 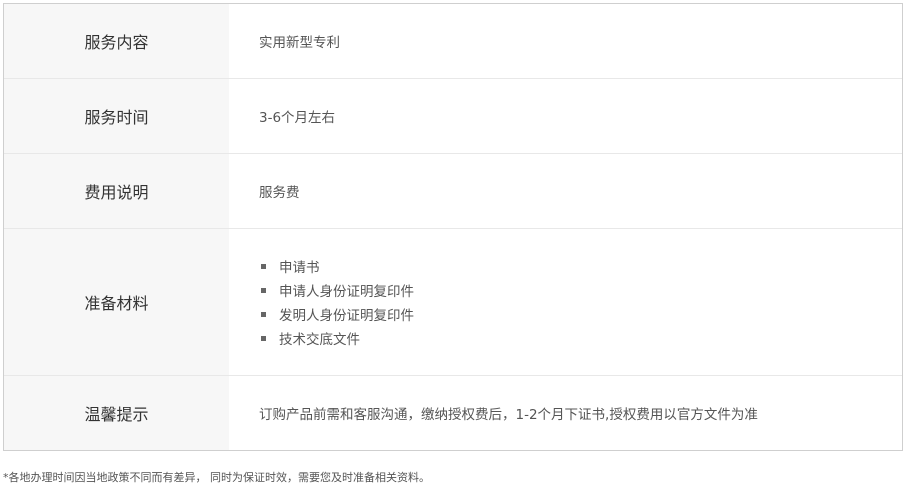 What do you see at coordinates (216, 477) in the screenshot?
I see `footnote: *各地办理时间因当地政策不同而有差异， 同时为保证时效，需要您及时准备相关资料。` at bounding box center [216, 477].